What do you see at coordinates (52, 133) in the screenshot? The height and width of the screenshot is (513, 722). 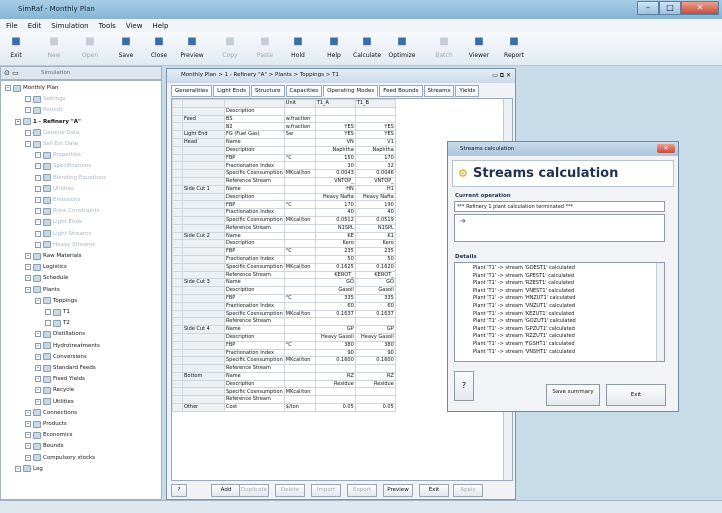 I see `tree-item: – General Data` at bounding box center [52, 133].